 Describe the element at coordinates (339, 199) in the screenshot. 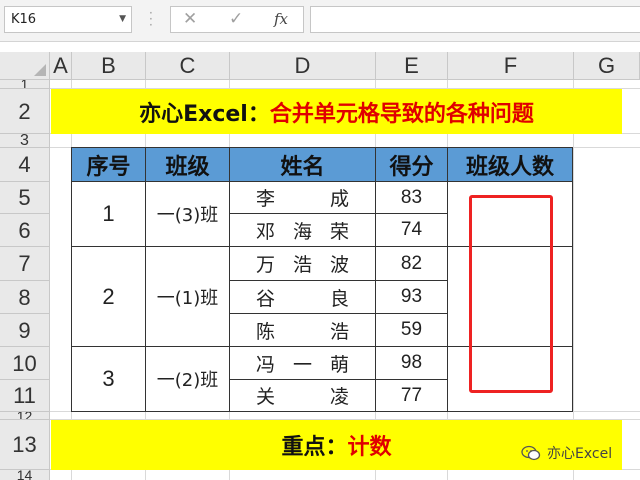

I see `name-char: 成` at that location.